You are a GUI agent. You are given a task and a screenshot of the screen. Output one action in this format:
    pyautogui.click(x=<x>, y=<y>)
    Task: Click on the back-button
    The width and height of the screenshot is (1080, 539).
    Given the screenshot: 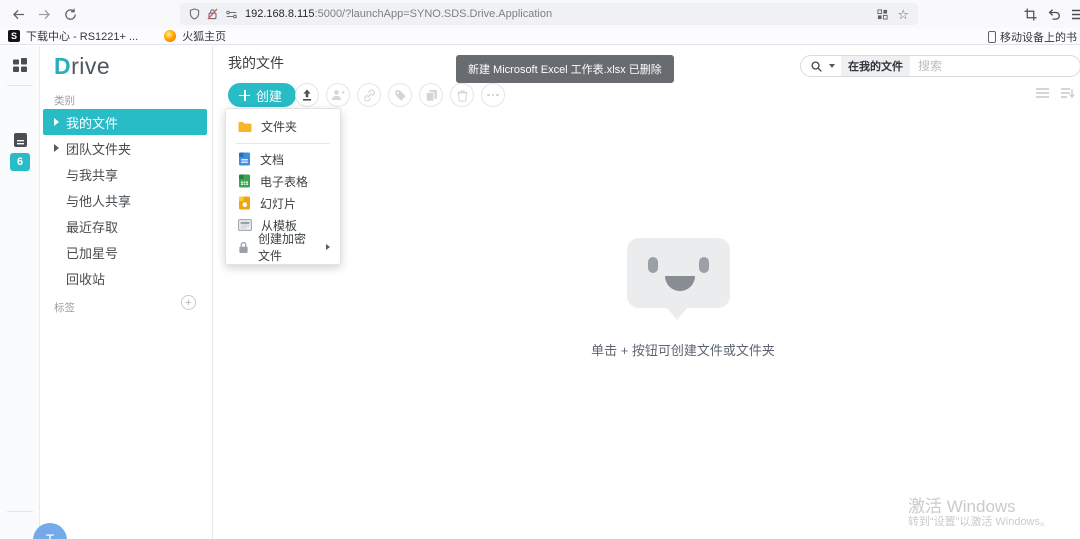 What is the action you would take?
    pyautogui.click(x=18, y=14)
    